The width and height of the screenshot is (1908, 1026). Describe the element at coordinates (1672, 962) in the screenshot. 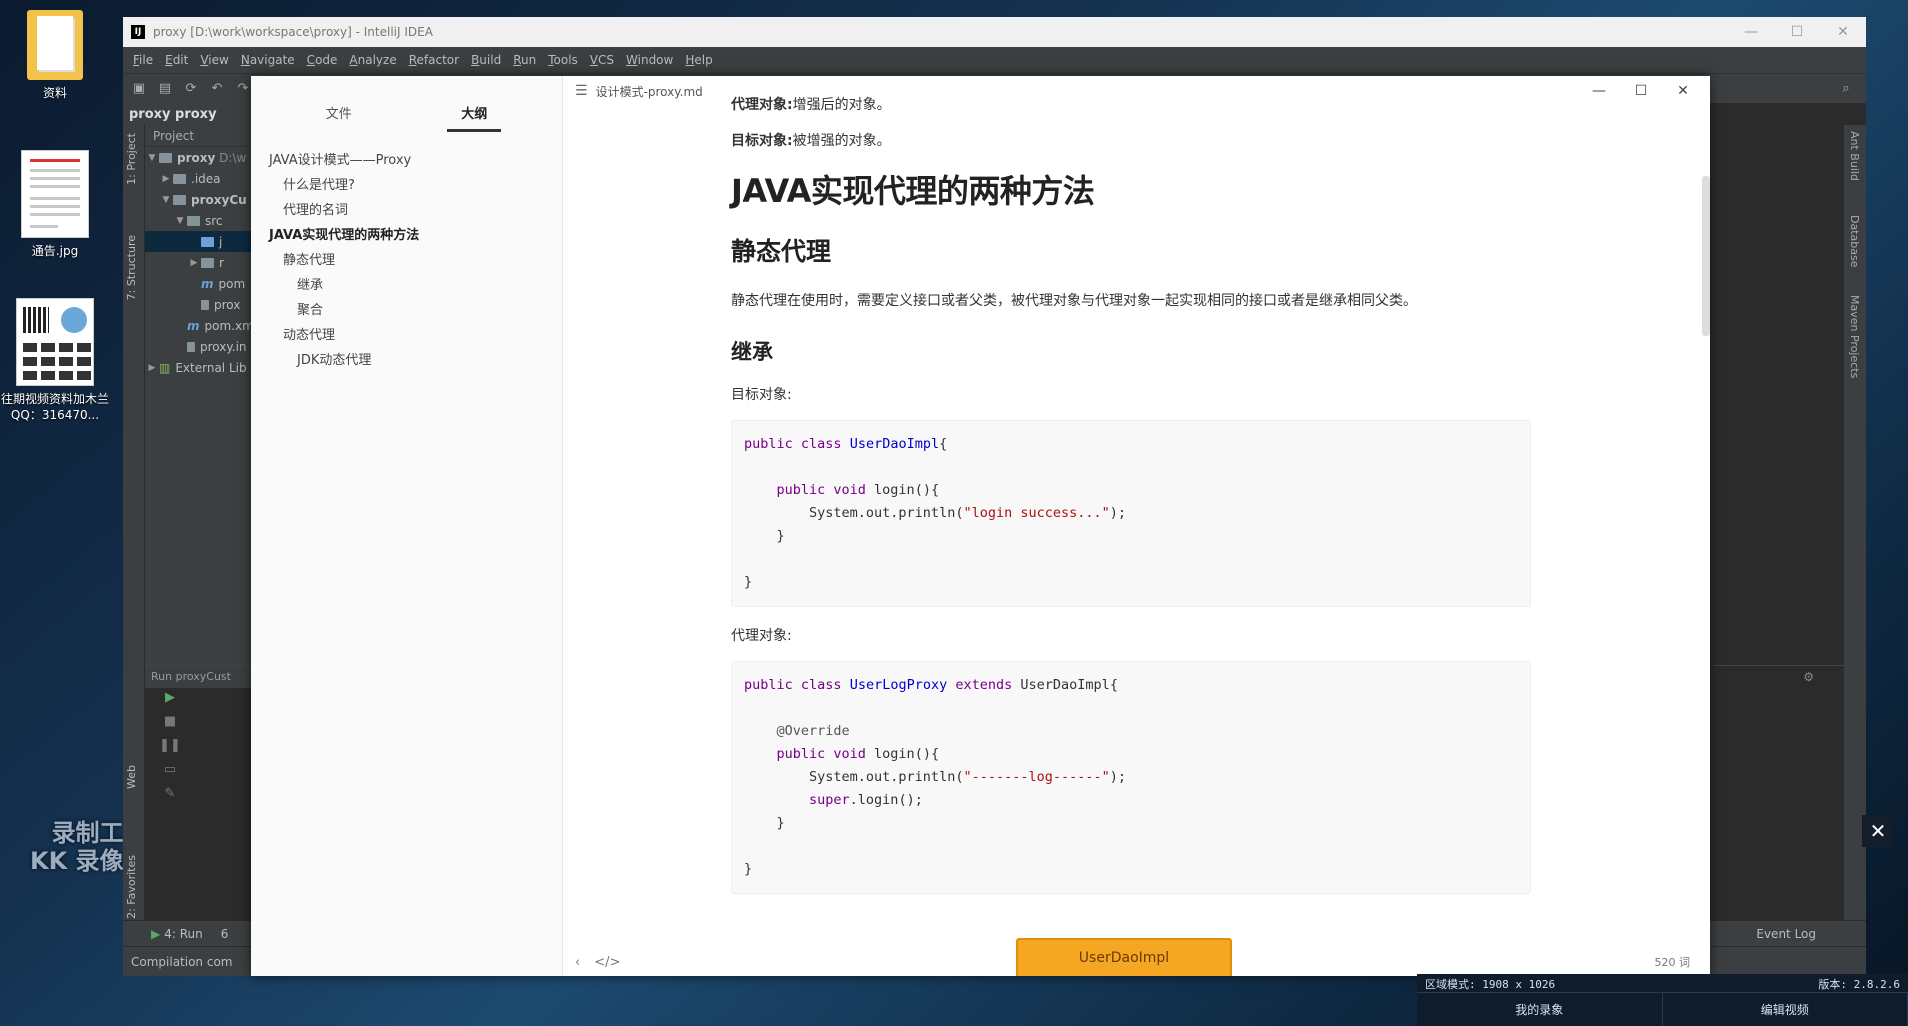

I see `word-count: 520 词` at that location.